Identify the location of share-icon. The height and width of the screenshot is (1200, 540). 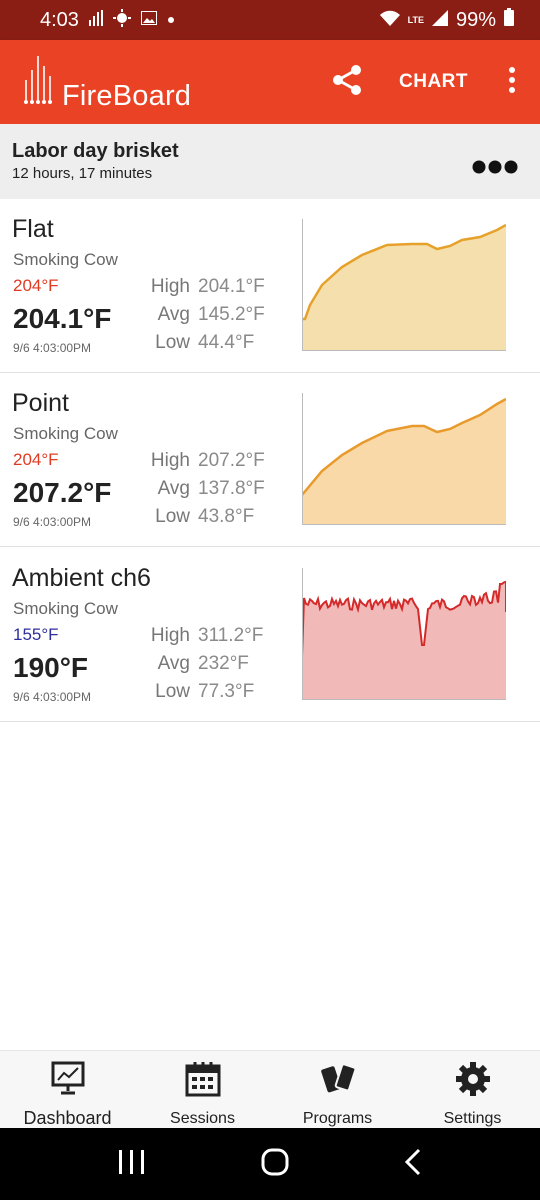
(347, 82).